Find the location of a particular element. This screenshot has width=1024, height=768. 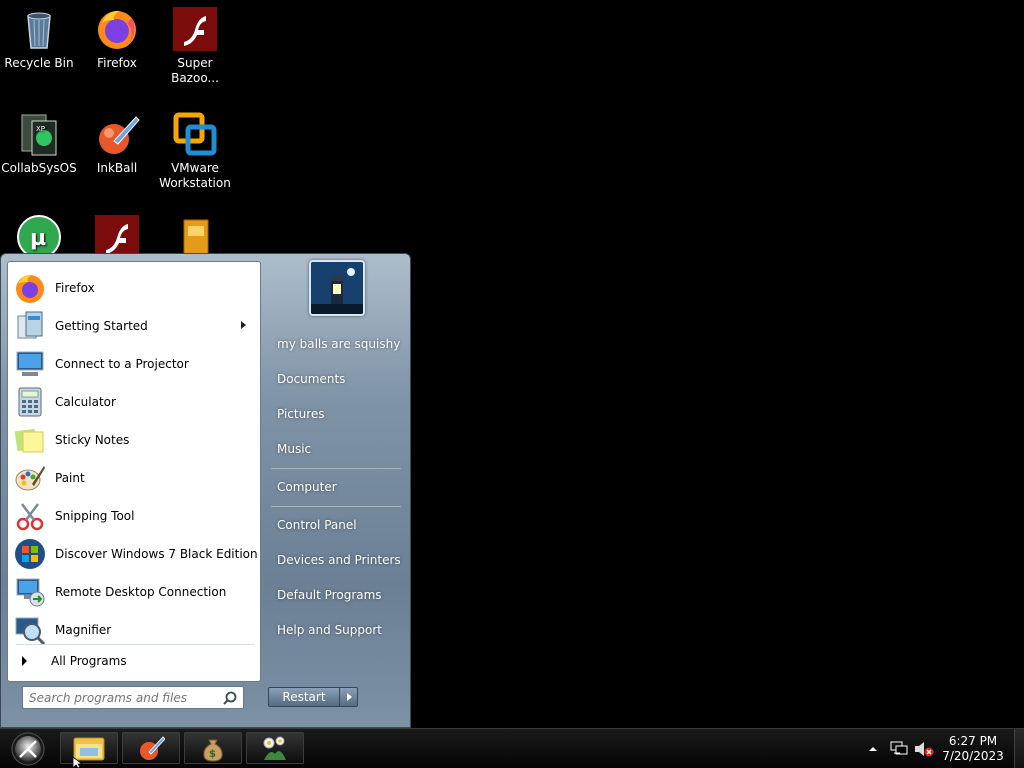

flowers-icon is located at coordinates (274, 748).